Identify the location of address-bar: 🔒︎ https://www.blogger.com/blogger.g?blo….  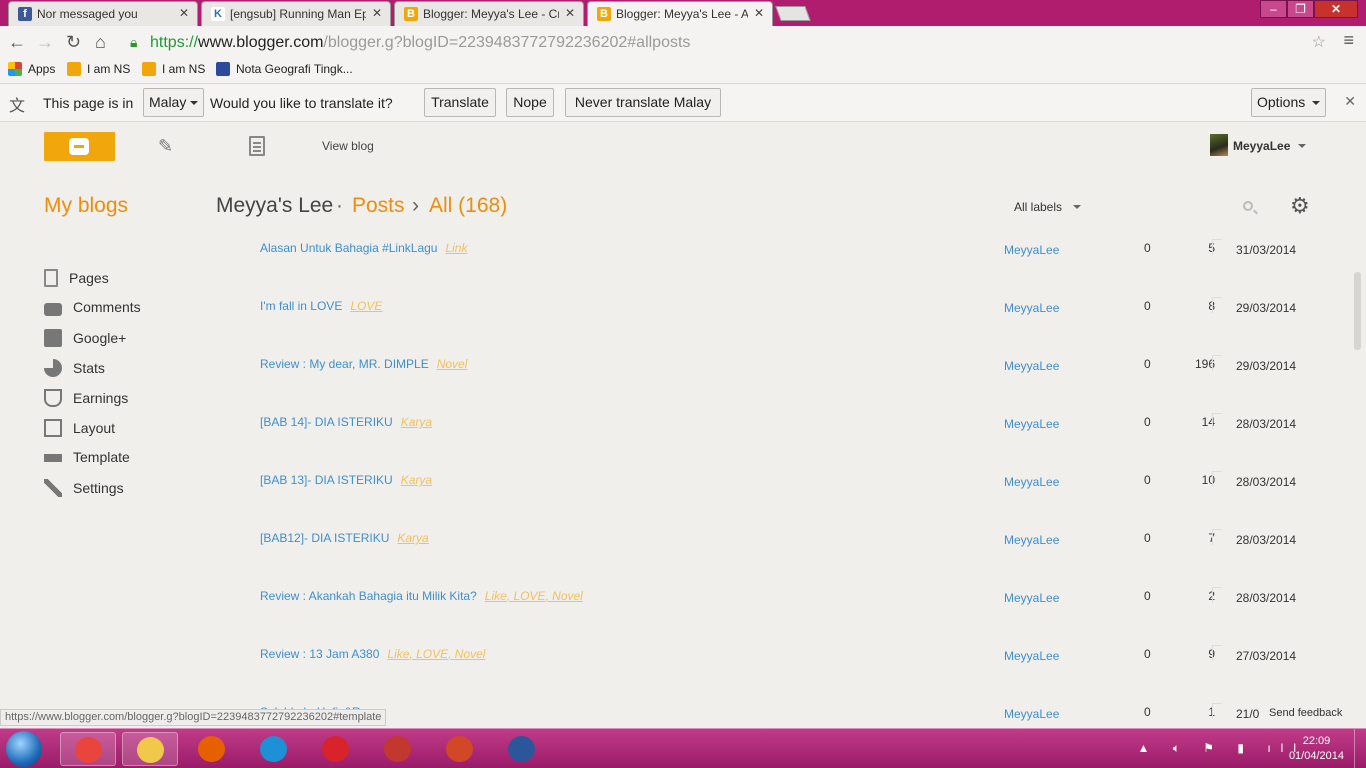
(729, 42).